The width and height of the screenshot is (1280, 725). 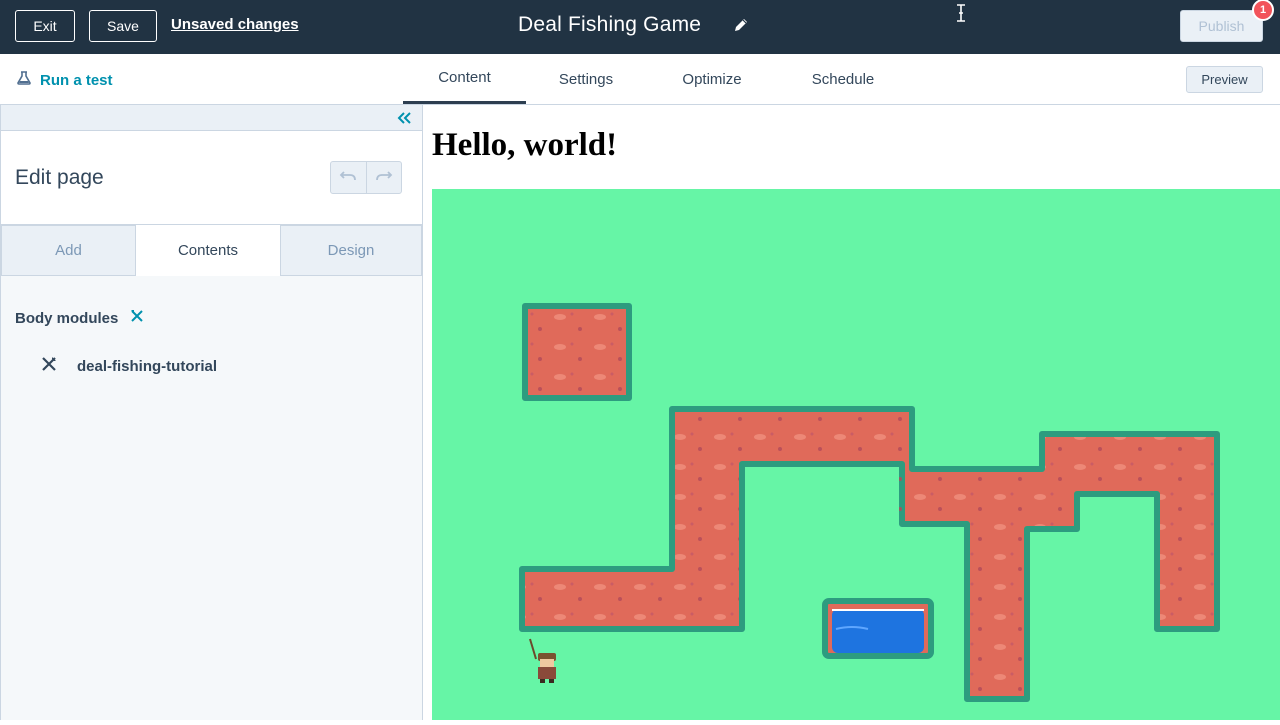 What do you see at coordinates (525, 145) in the screenshot?
I see `preview-heading: Hello, world!` at bounding box center [525, 145].